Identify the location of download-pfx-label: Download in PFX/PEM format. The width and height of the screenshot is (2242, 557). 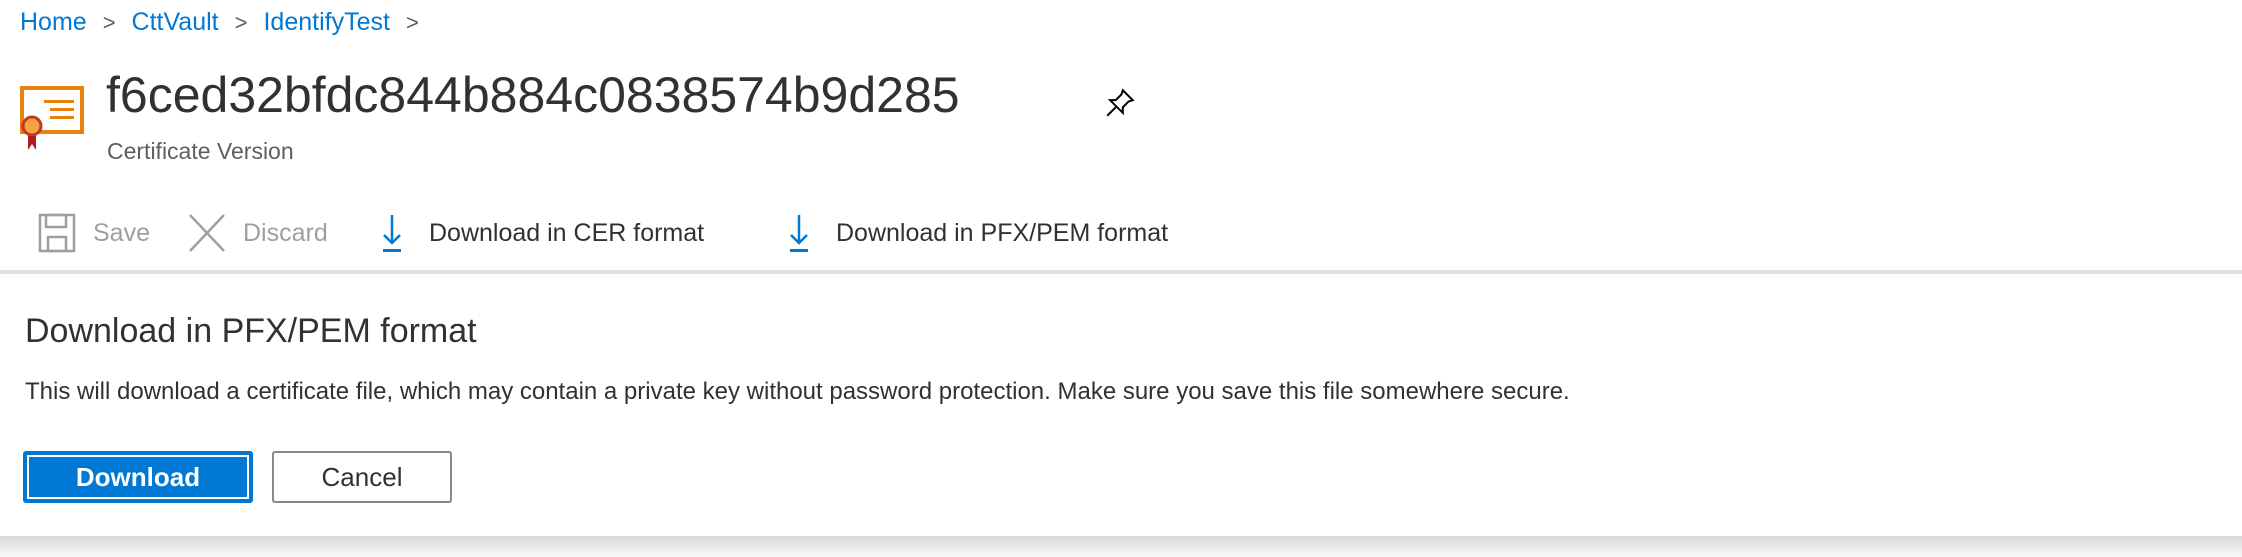
(1002, 232).